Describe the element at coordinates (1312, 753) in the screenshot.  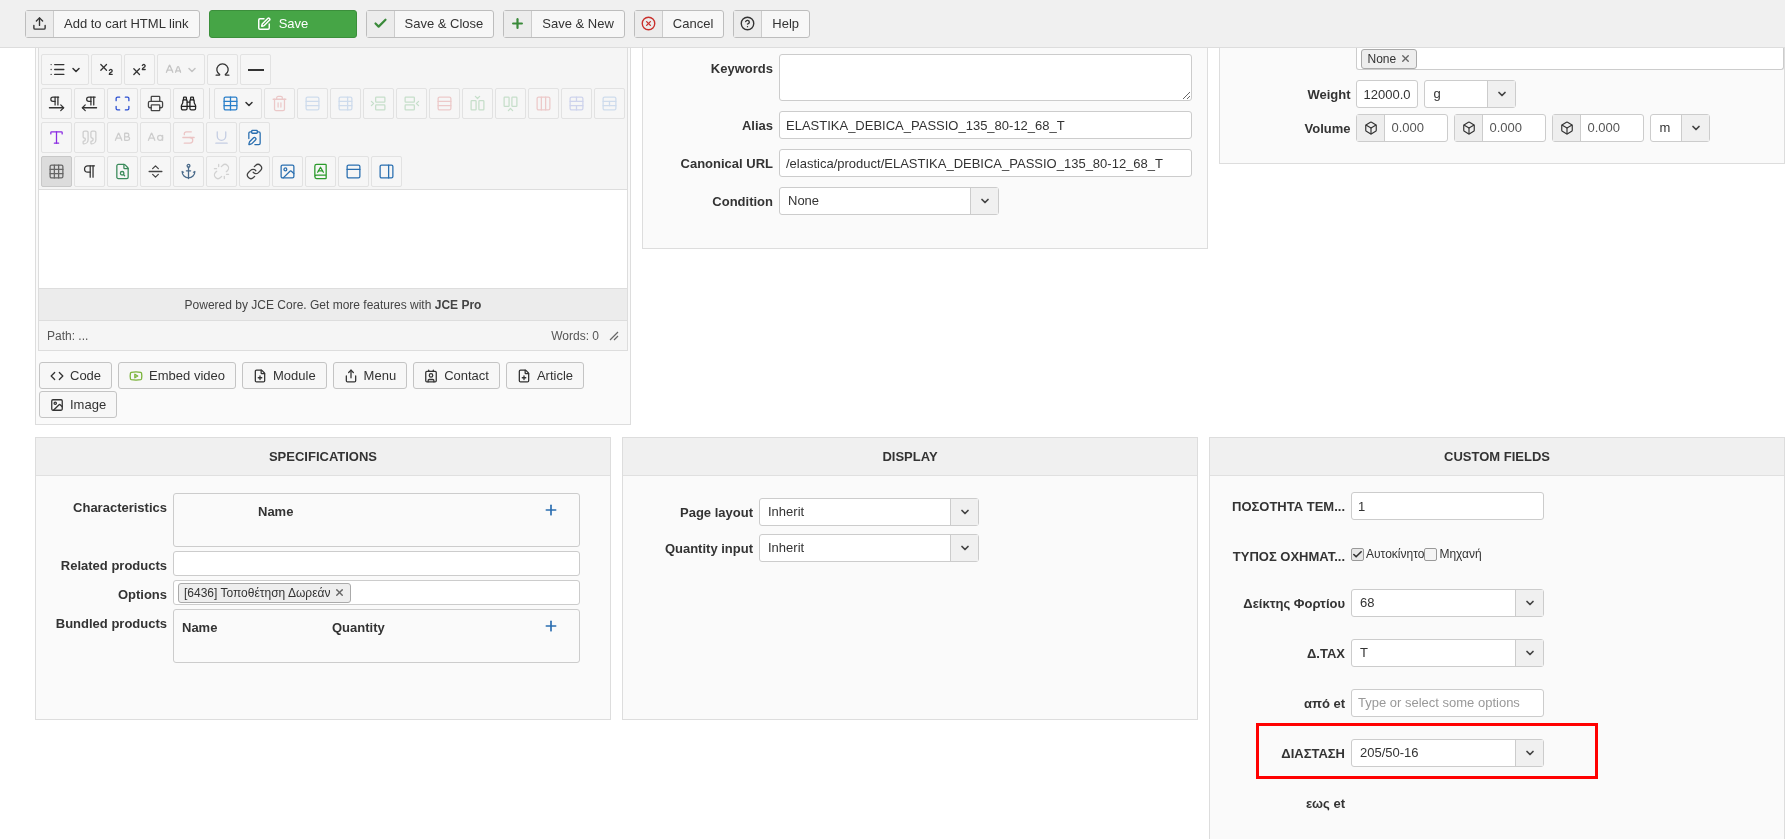
I see `field-label: ΔΙΑΣΤΑΣΗ` at that location.